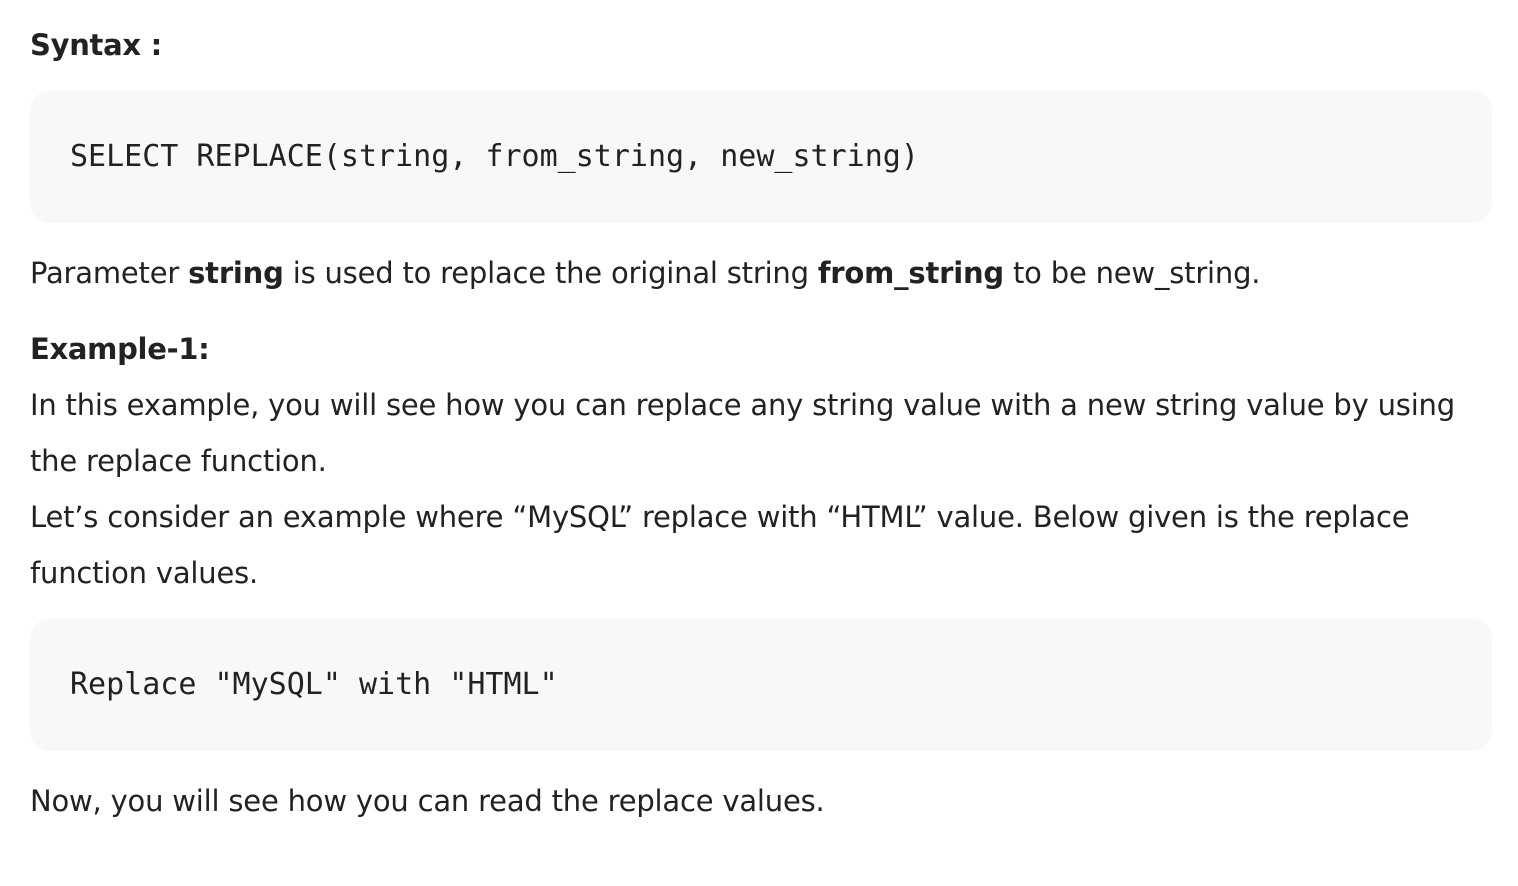  What do you see at coordinates (910, 273) in the screenshot?
I see `param-from-string-bold: from_string` at bounding box center [910, 273].